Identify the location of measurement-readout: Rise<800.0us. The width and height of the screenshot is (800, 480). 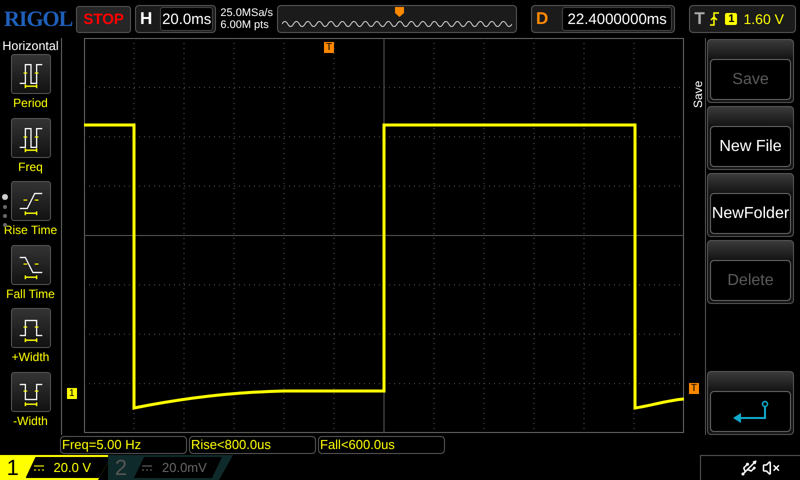
(252, 445).